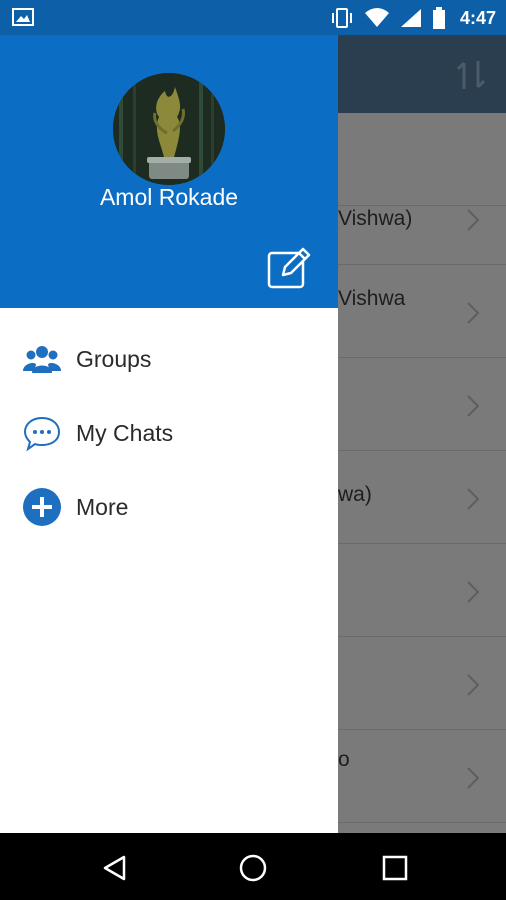 The height and width of the screenshot is (900, 506). Describe the element at coordinates (422, 497) in the screenshot. I see `list-item: wa)` at that location.